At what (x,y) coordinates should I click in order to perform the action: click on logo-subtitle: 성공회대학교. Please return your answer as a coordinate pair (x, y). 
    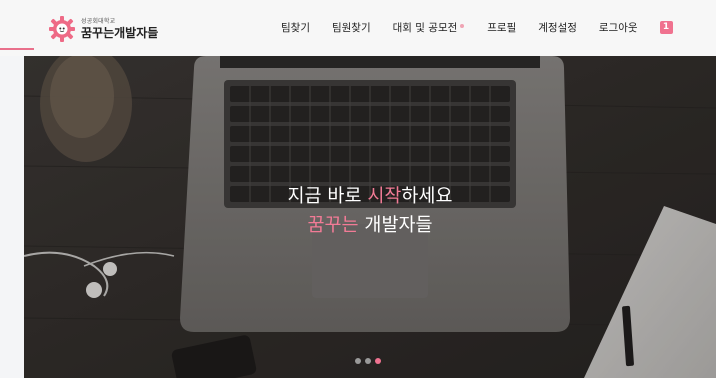
    Looking at the image, I should click on (98, 21).